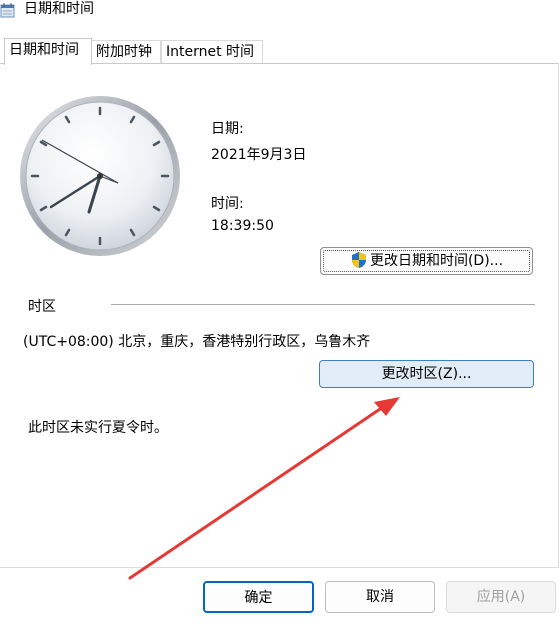 This screenshot has height=624, width=560. I want to click on timezone-value: (UTC+08:00) 北京，重庆，香港特别行政区，乌鲁木齐, so click(197, 342).